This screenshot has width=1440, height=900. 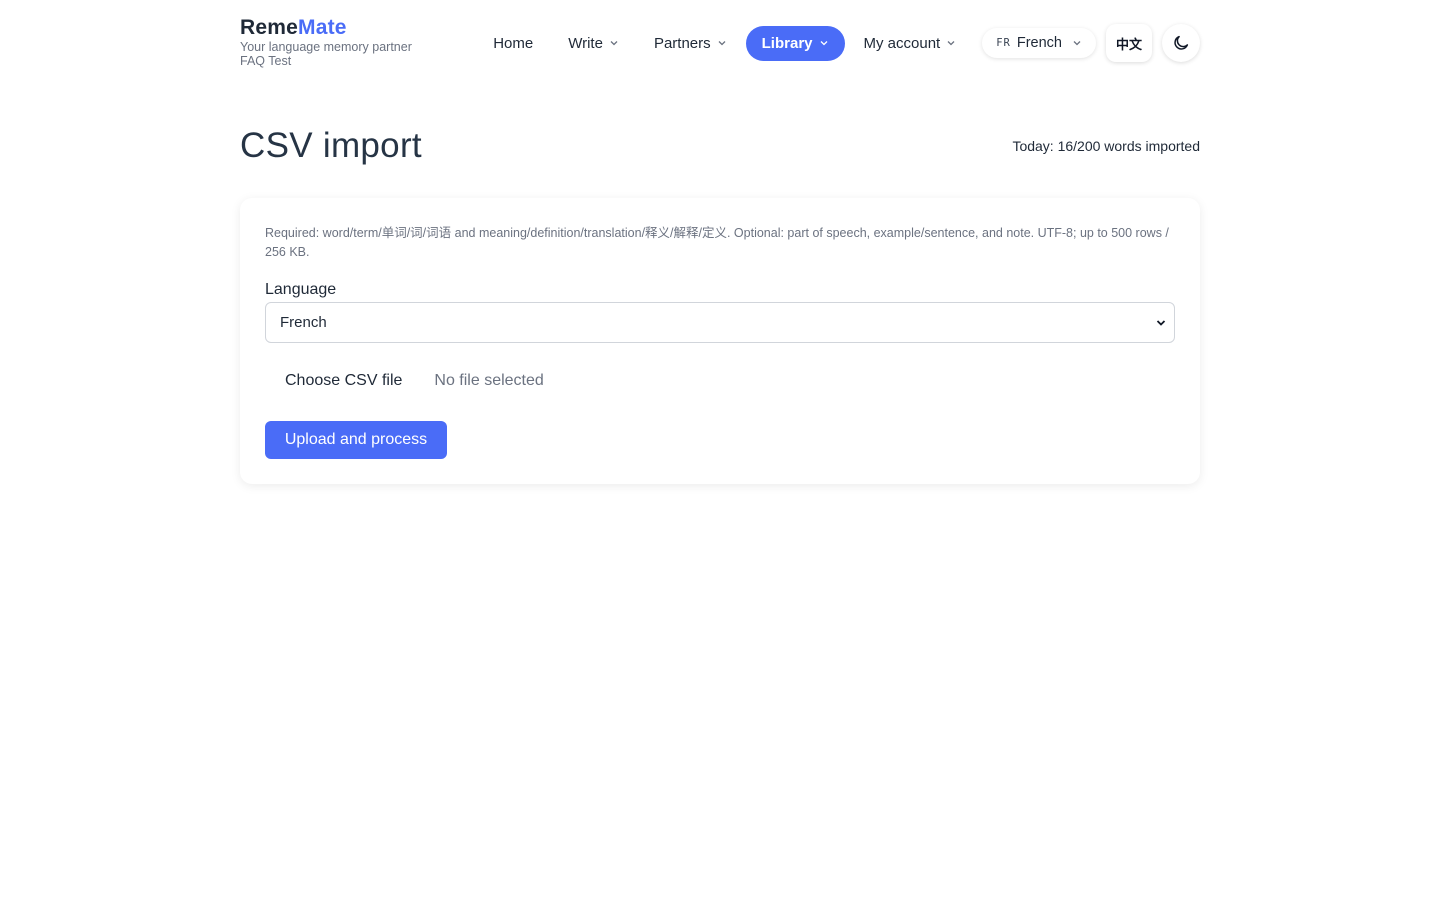 I want to click on file-input: Choose CSV file No file selected, so click(x=720, y=381).